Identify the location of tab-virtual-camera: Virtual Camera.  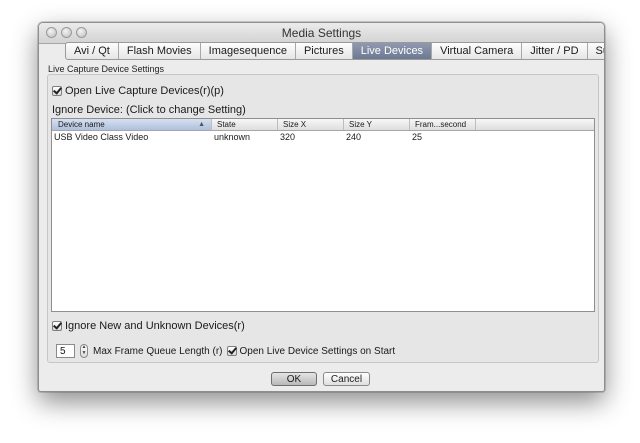
(477, 51).